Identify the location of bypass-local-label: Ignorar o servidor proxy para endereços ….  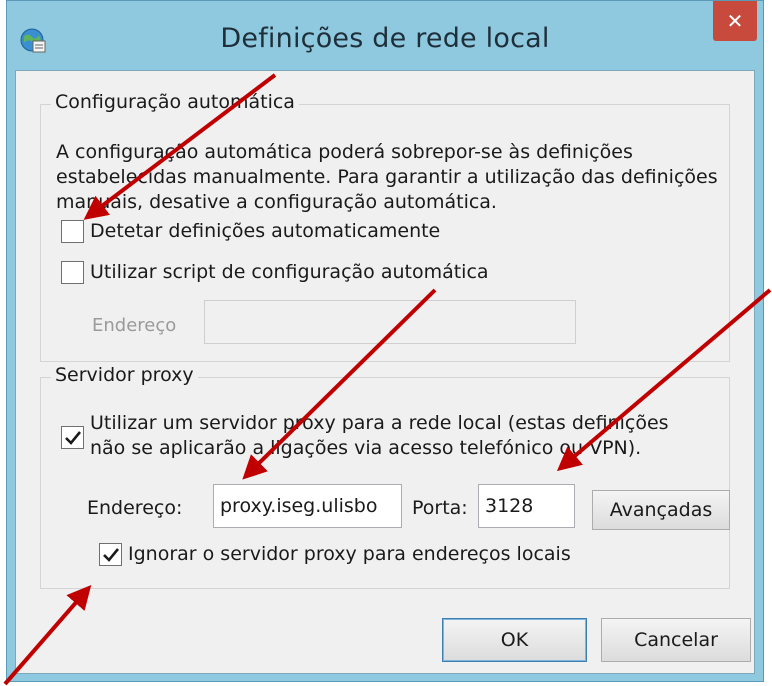
(349, 554).